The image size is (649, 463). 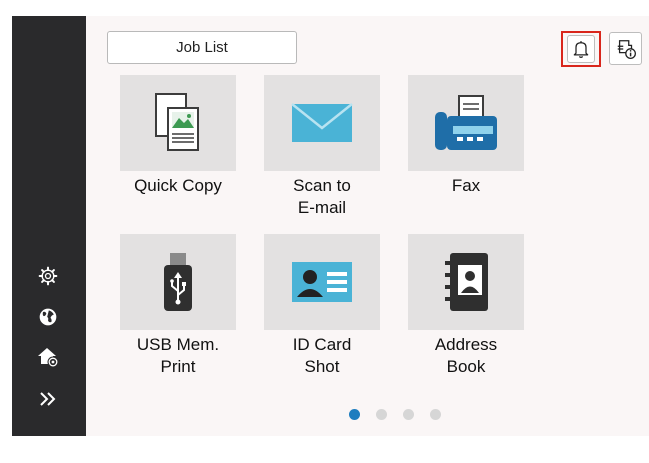 I want to click on tile-usb-mem-print: USB Mem. Print, so click(x=178, y=306).